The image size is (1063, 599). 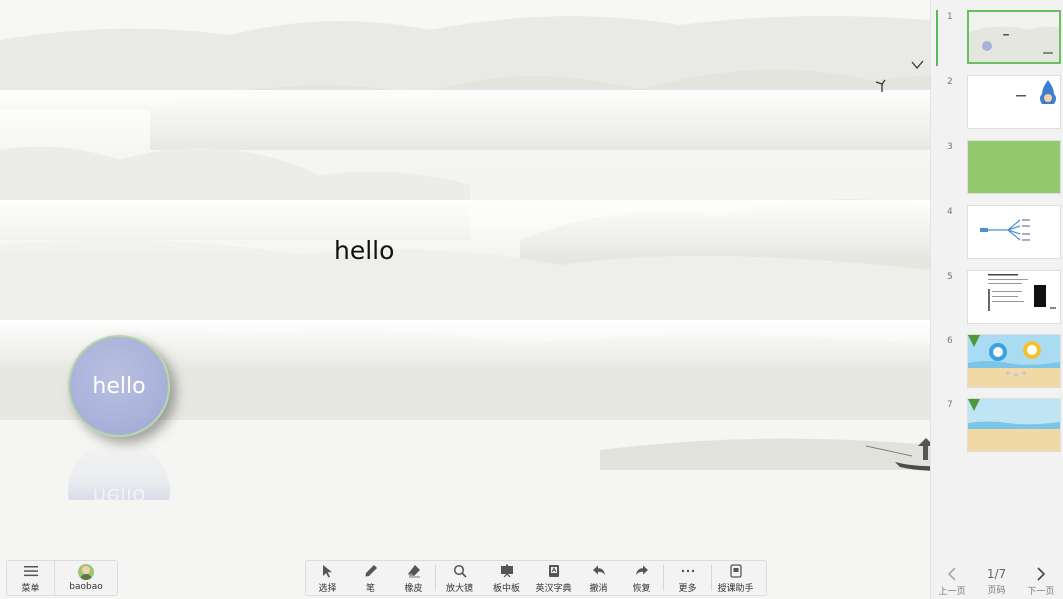 What do you see at coordinates (370, 588) in the screenshot?
I see `pen-label: 笔` at bounding box center [370, 588].